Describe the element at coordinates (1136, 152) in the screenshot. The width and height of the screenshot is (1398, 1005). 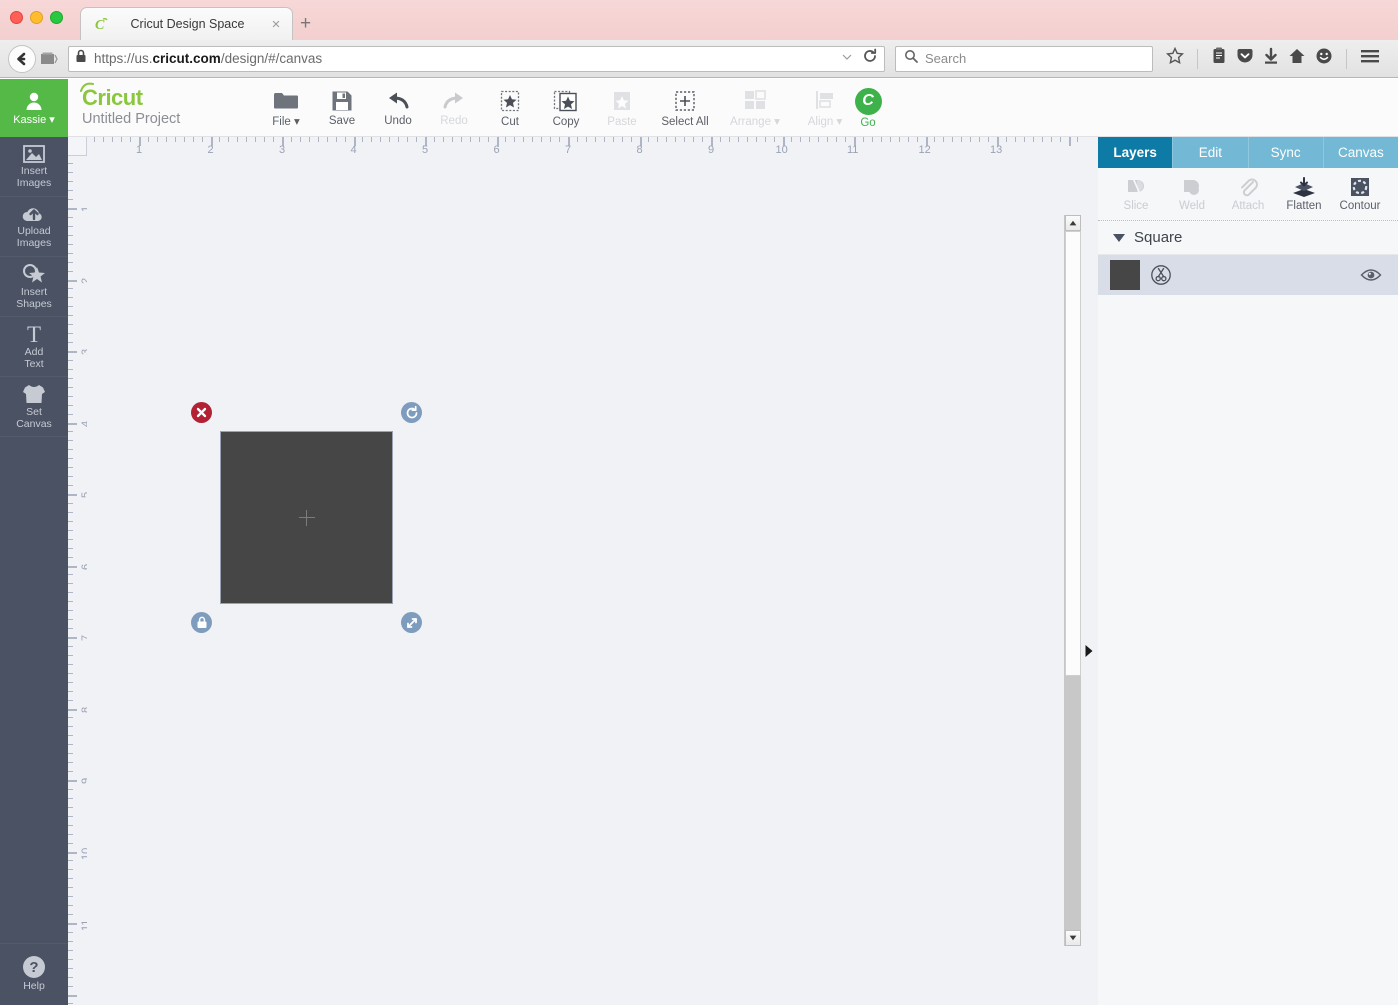
I see `tab-layers: Layers` at that location.